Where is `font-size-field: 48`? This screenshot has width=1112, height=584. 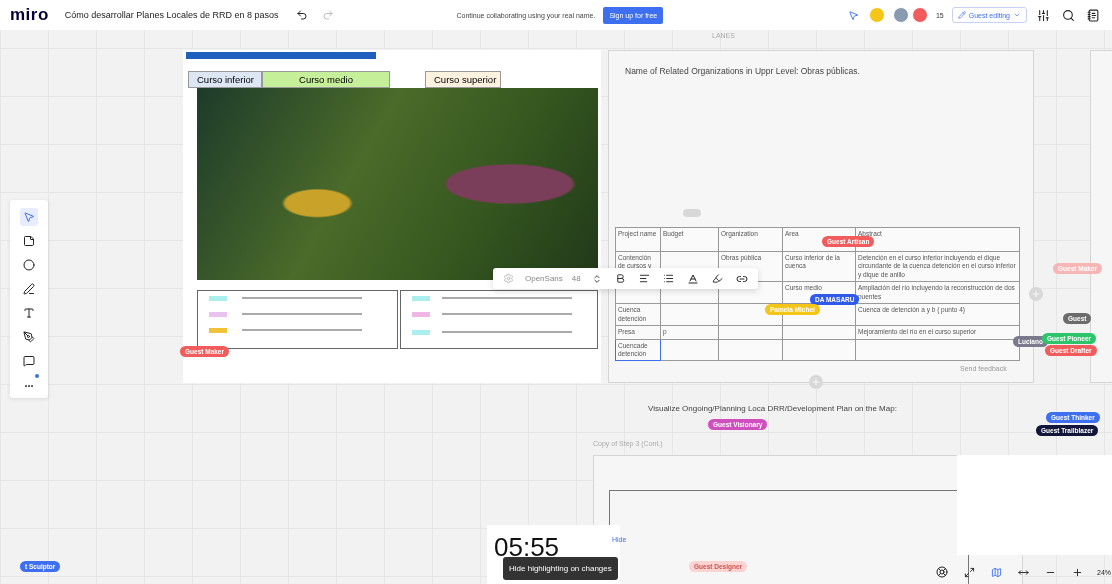 font-size-field: 48 is located at coordinates (576, 278).